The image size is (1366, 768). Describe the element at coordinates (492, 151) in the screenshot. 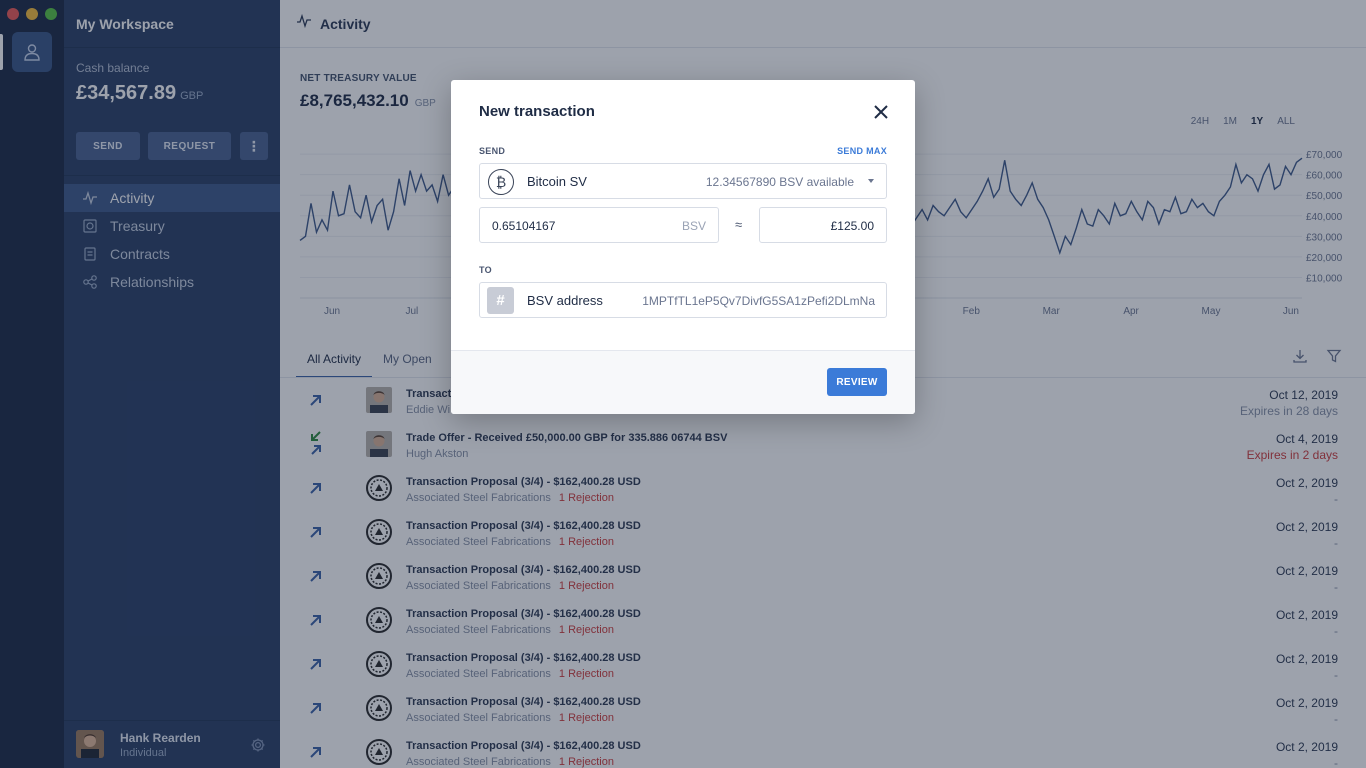

I see `send-section-label: SEND` at that location.